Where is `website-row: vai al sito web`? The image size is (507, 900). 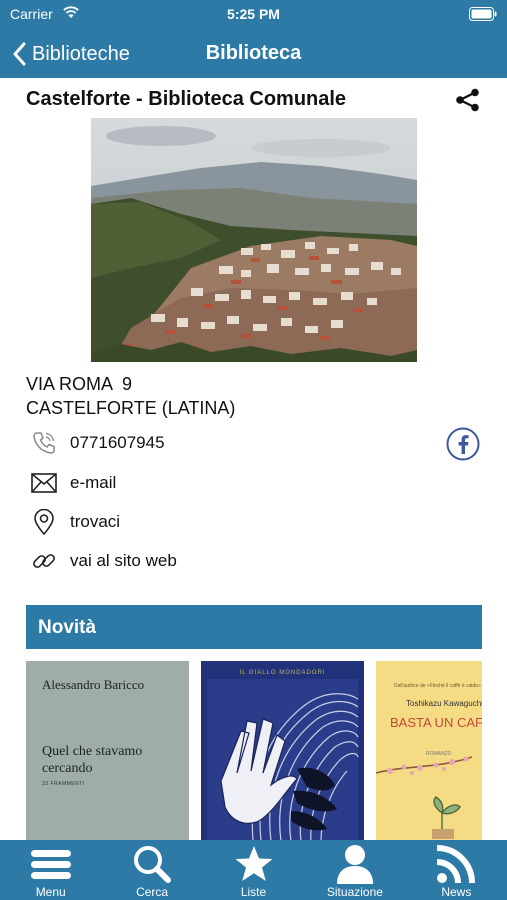 website-row: vai al sito web is located at coordinates (103, 561).